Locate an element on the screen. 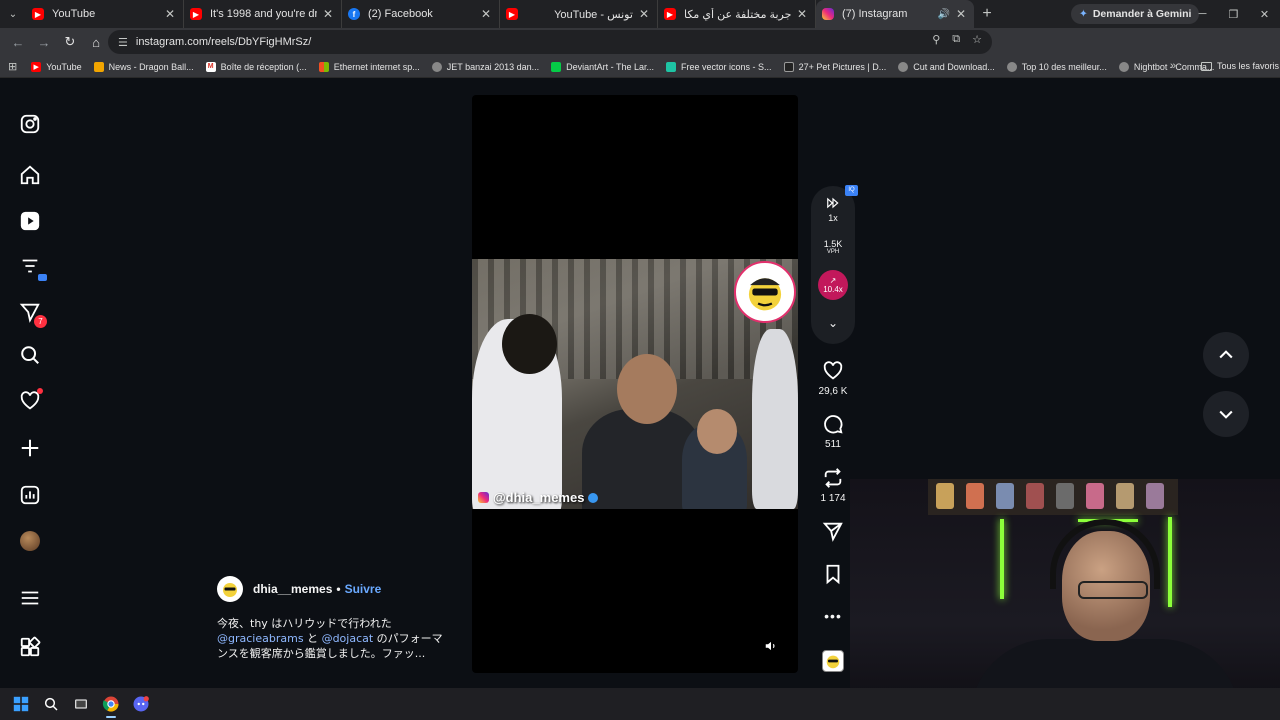 Image resolution: width=1280 pixels, height=720 pixels. home-icon: ⌂ is located at coordinates (96, 42).